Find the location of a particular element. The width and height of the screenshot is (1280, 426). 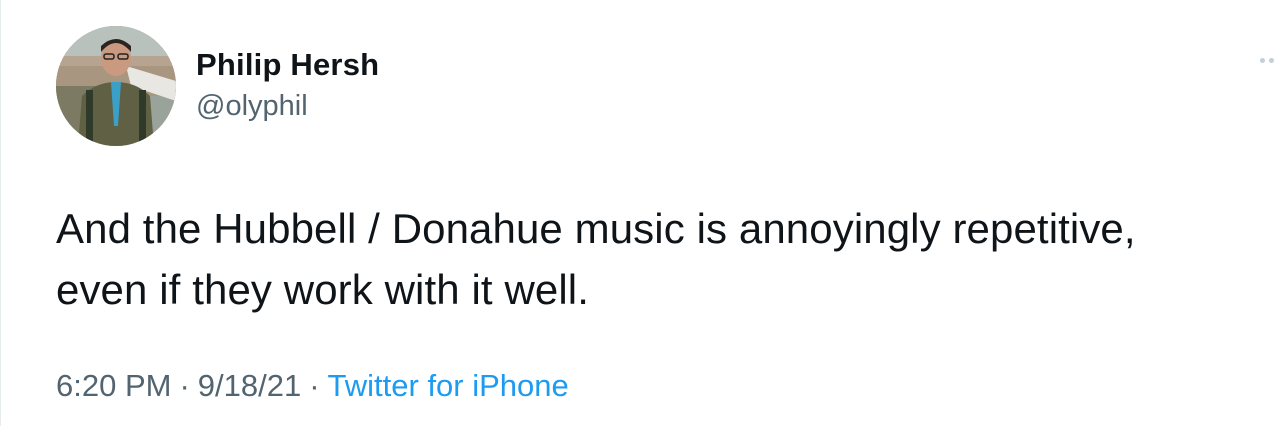

author-handle: @olyphil is located at coordinates (252, 106).